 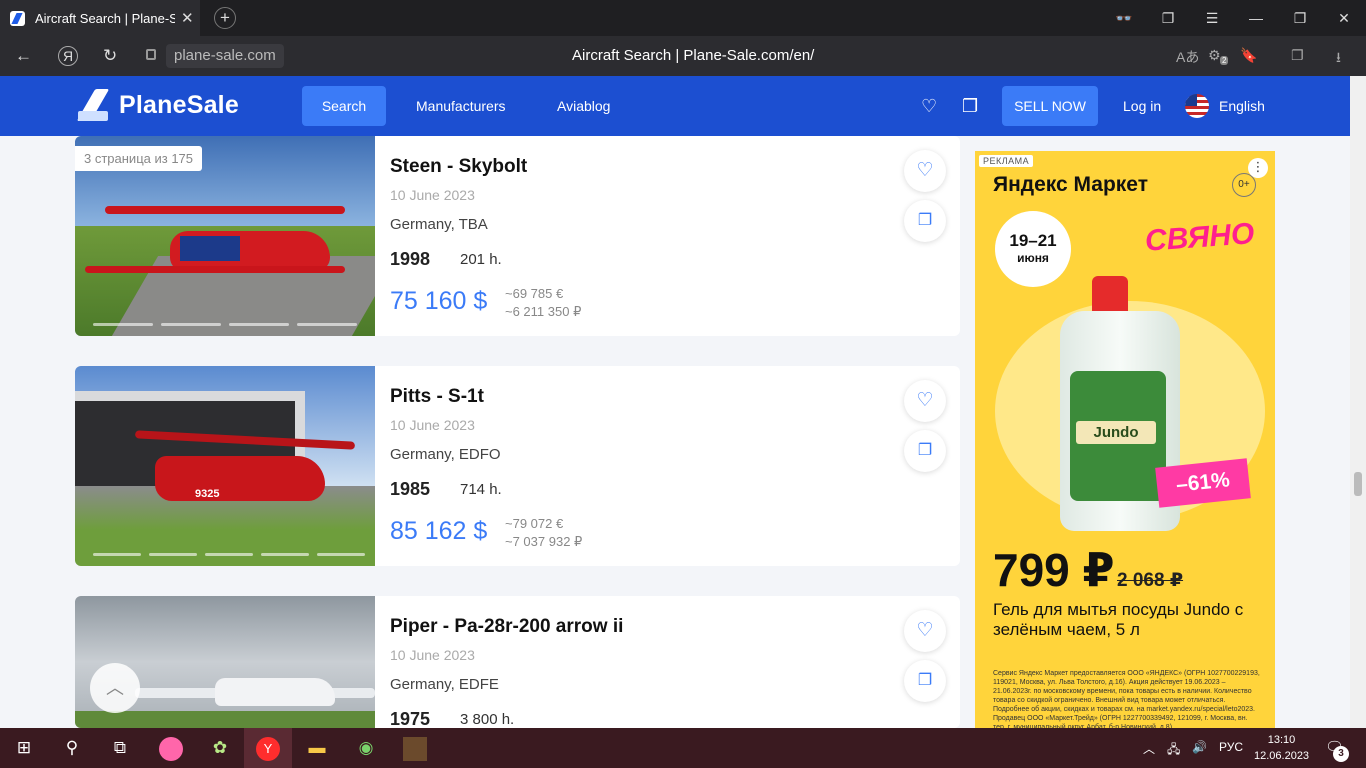 What do you see at coordinates (481, 489) in the screenshot?
I see `listing-hours: 714 h.` at bounding box center [481, 489].